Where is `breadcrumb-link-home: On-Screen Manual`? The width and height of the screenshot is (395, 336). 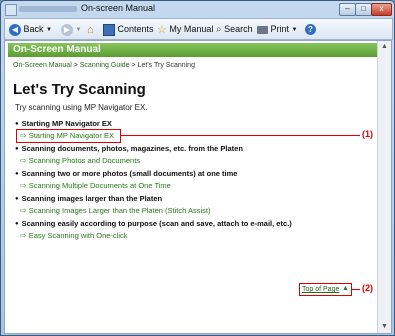 breadcrumb-link-home: On-Screen Manual is located at coordinates (42, 65).